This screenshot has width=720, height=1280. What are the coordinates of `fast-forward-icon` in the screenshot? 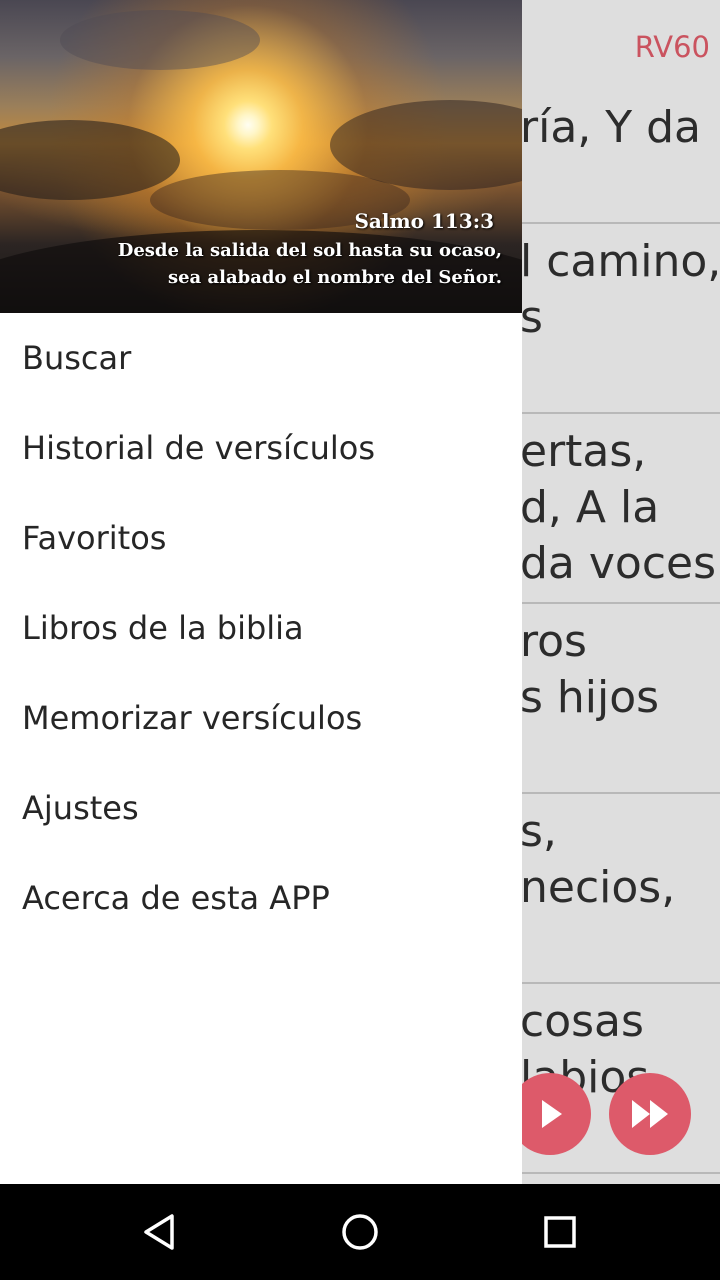 It's located at (650, 1114).